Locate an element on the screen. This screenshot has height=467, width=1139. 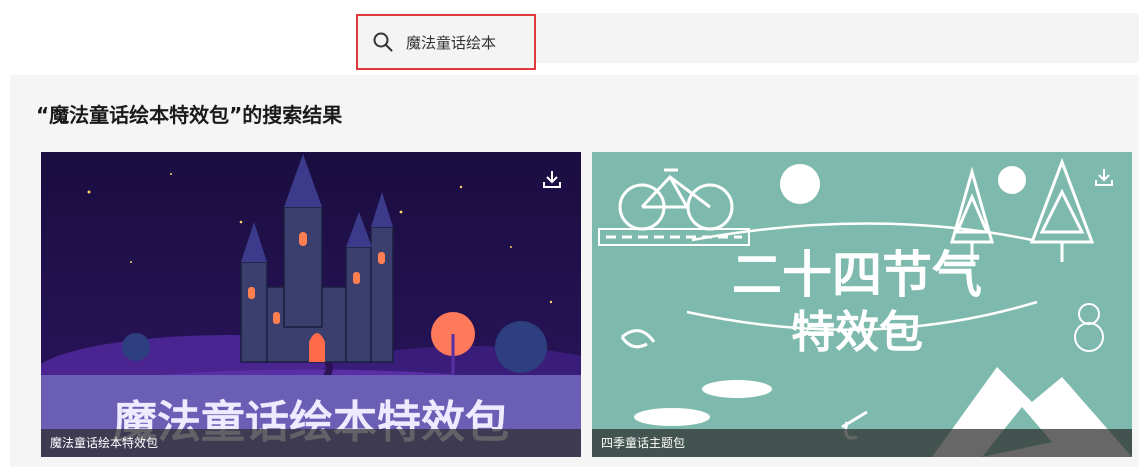
card-caption: 四季童话主题包 is located at coordinates (862, 443).